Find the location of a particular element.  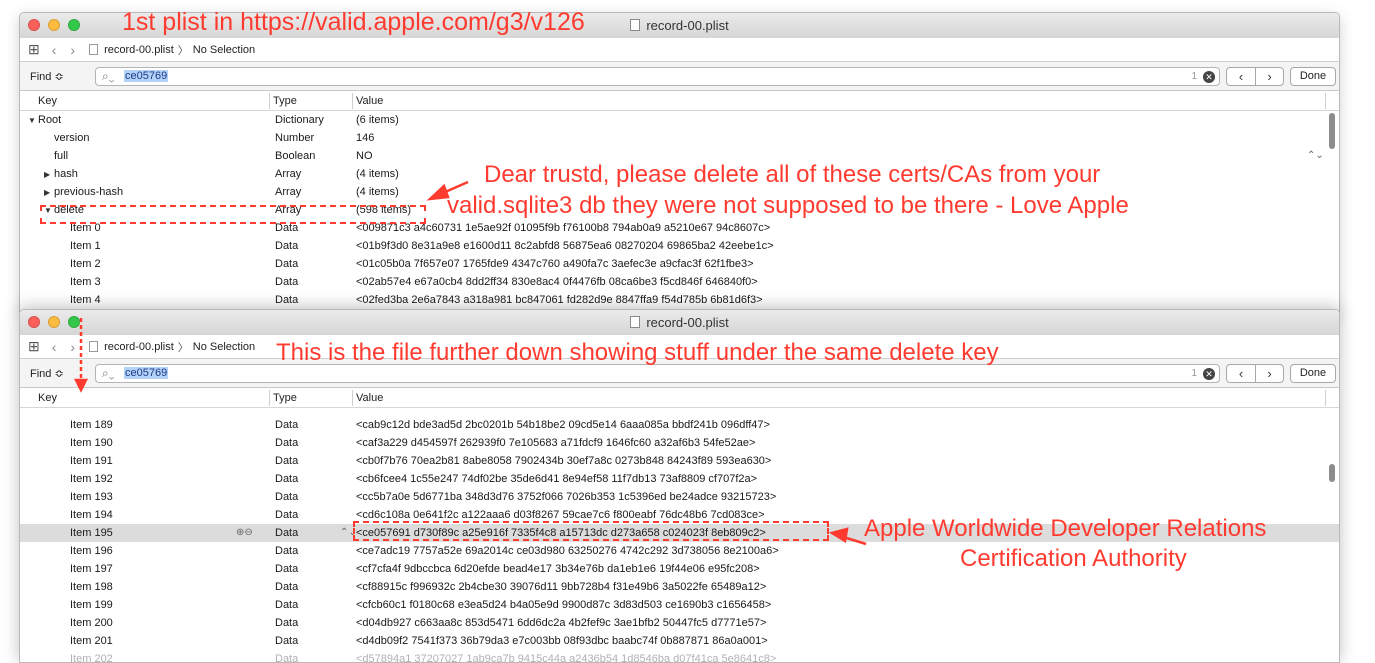

row-value: (6 items) is located at coordinates (377, 120).